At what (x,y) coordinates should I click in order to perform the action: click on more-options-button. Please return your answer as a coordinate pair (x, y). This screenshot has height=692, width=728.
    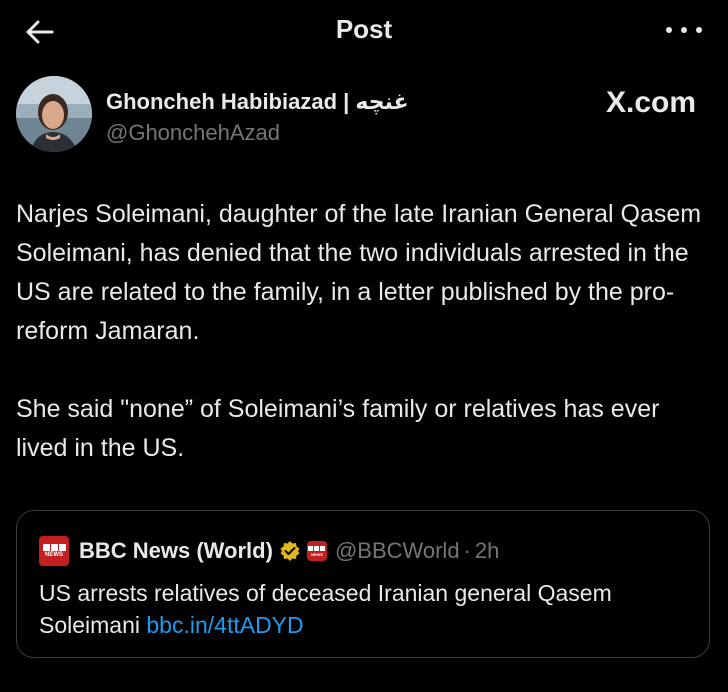
    Looking at the image, I should click on (684, 30).